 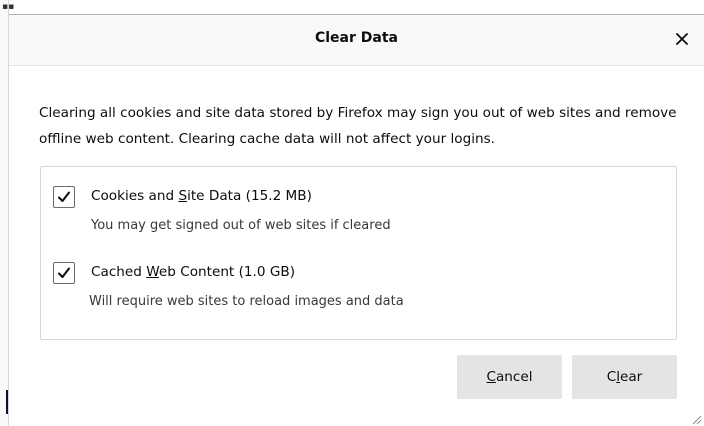 I want to click on cookies-label-suffix: ite Data (15.2 MB), so click(x=249, y=196).